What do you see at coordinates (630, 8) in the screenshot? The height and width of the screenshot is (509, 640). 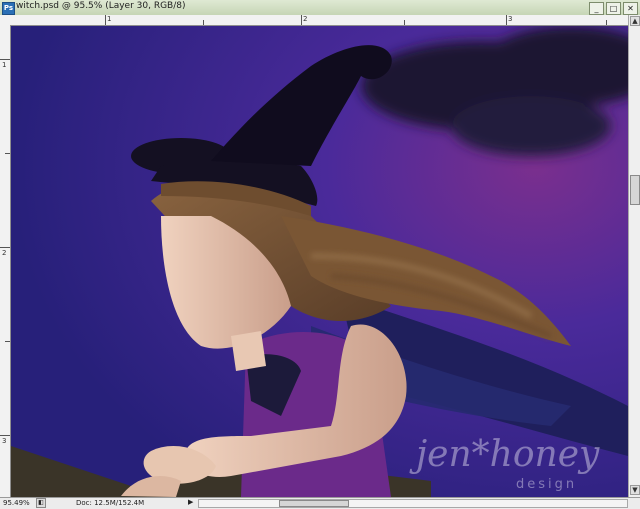 I see `close-button: ✕` at bounding box center [630, 8].